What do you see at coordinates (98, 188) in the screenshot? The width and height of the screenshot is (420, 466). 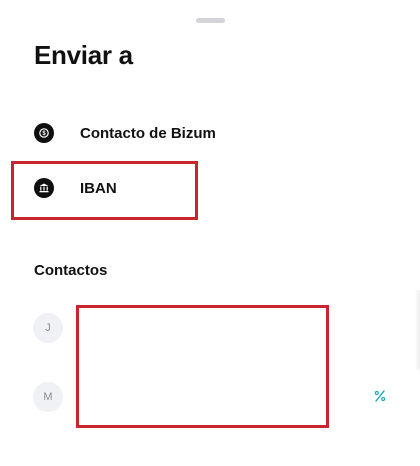 I see `option-label: IBAN` at bounding box center [98, 188].